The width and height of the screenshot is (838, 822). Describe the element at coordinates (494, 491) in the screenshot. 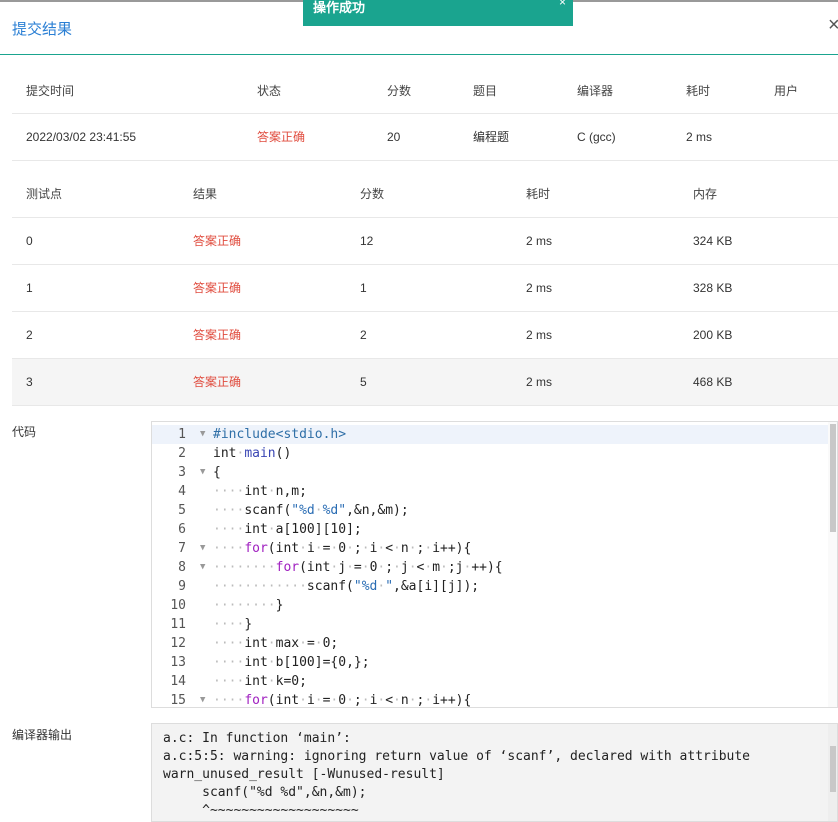

I see `code-line: 4 ····int·n,m;` at that location.